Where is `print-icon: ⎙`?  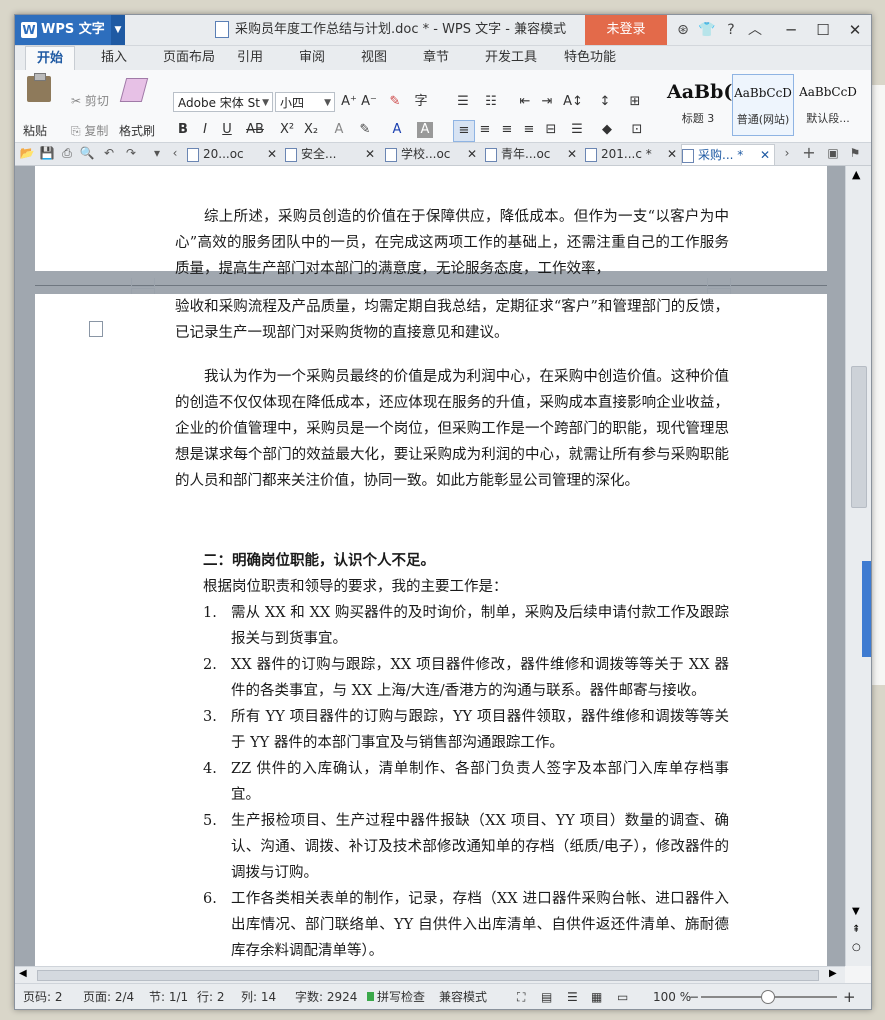
print-icon: ⎙ is located at coordinates (67, 153).